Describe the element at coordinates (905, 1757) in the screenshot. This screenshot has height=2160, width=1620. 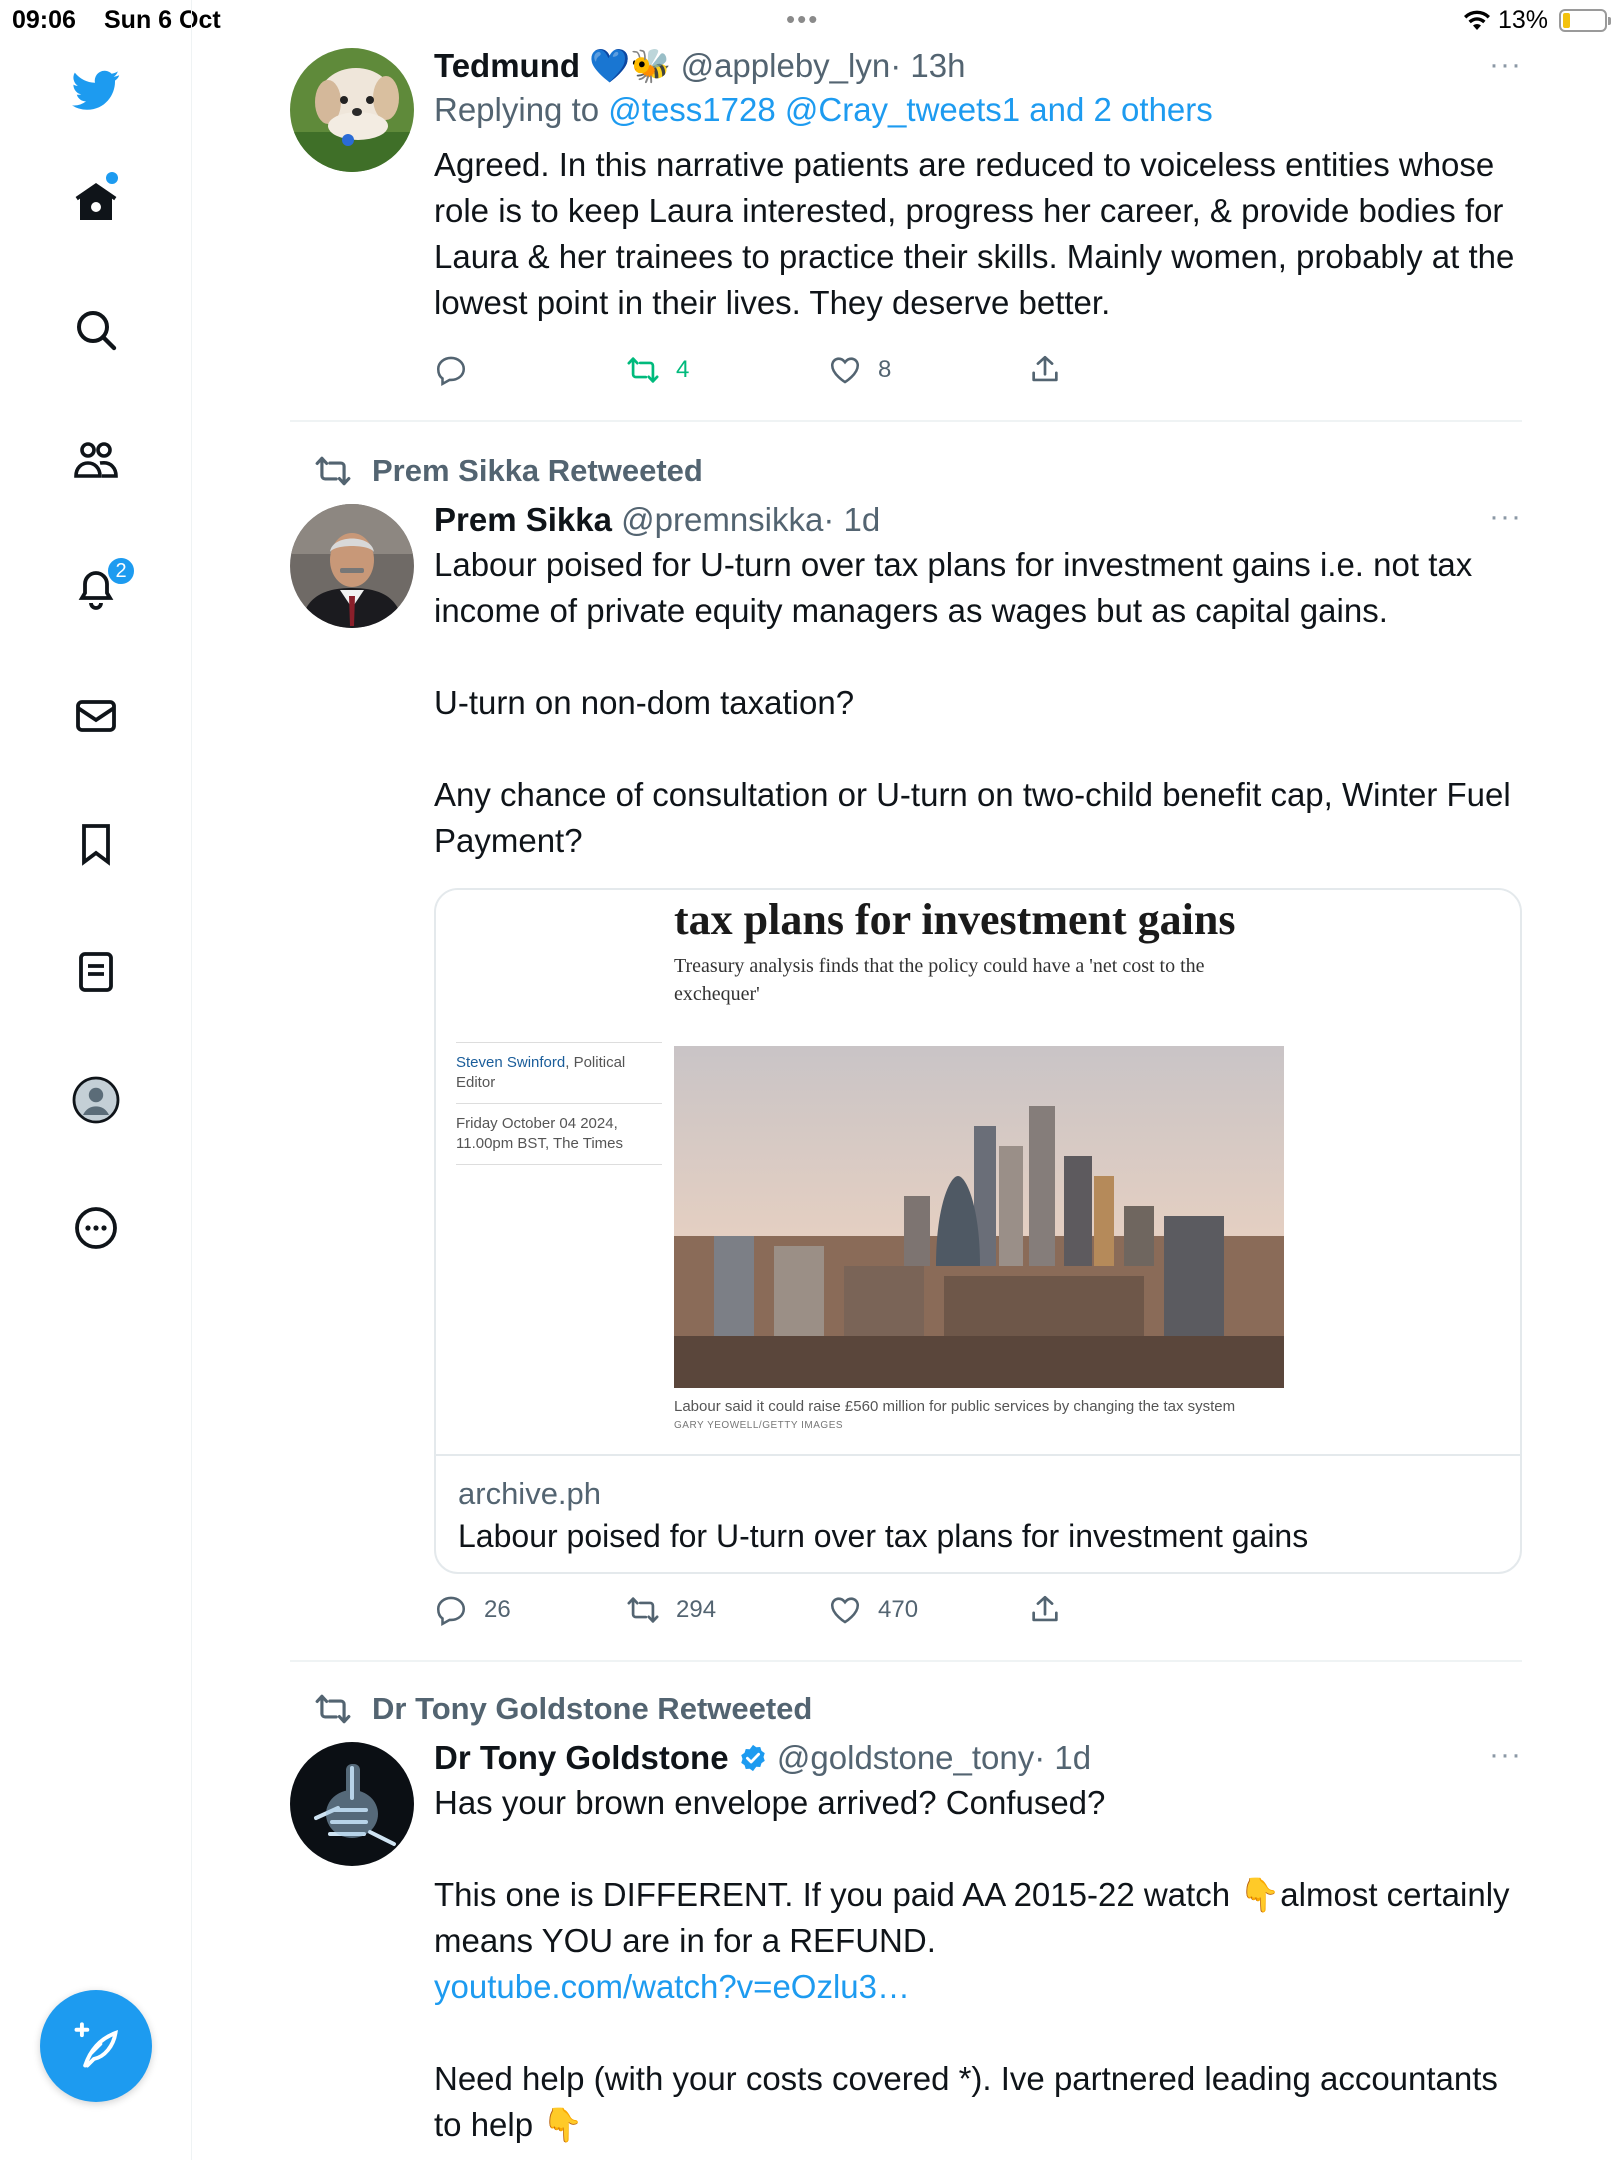
I see `author-handle: @goldstone_tony` at that location.